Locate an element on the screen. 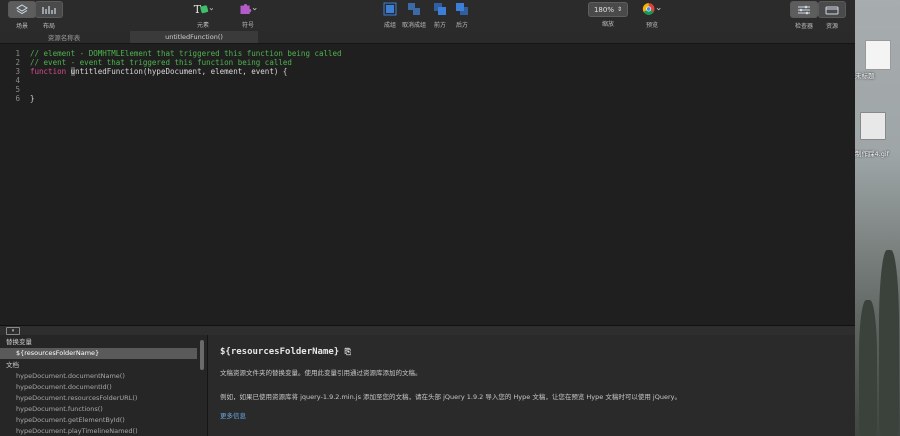 The width and height of the screenshot is (900, 436). code-line: 5 is located at coordinates (15, 89).